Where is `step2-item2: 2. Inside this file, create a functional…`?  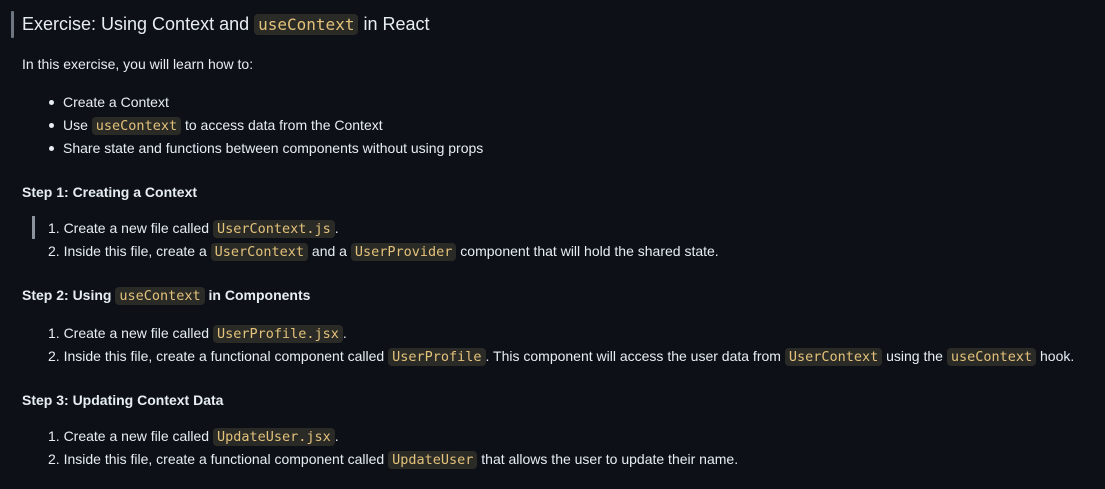 step2-item2: 2. Inside this file, create a functional… is located at coordinates (561, 356).